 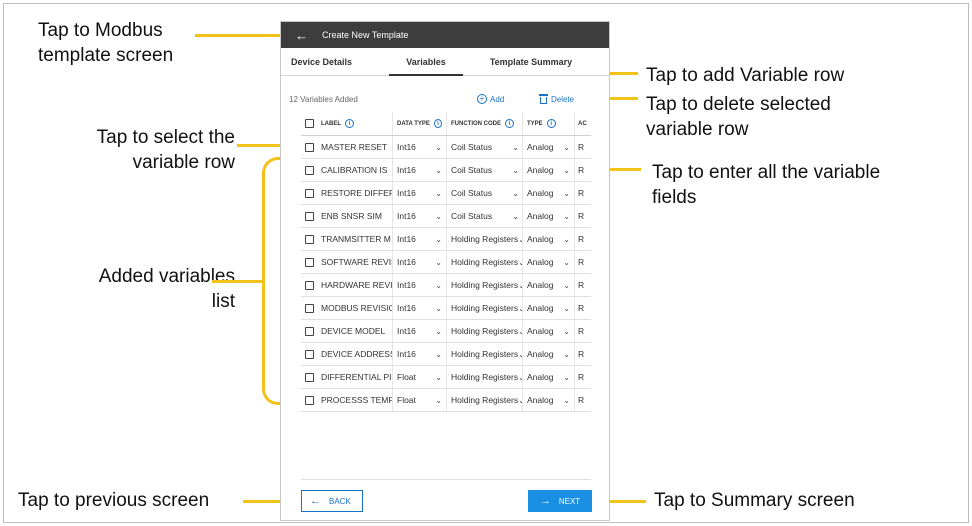 I want to click on label-cell: DEVICE MODEL, so click(x=355, y=331).